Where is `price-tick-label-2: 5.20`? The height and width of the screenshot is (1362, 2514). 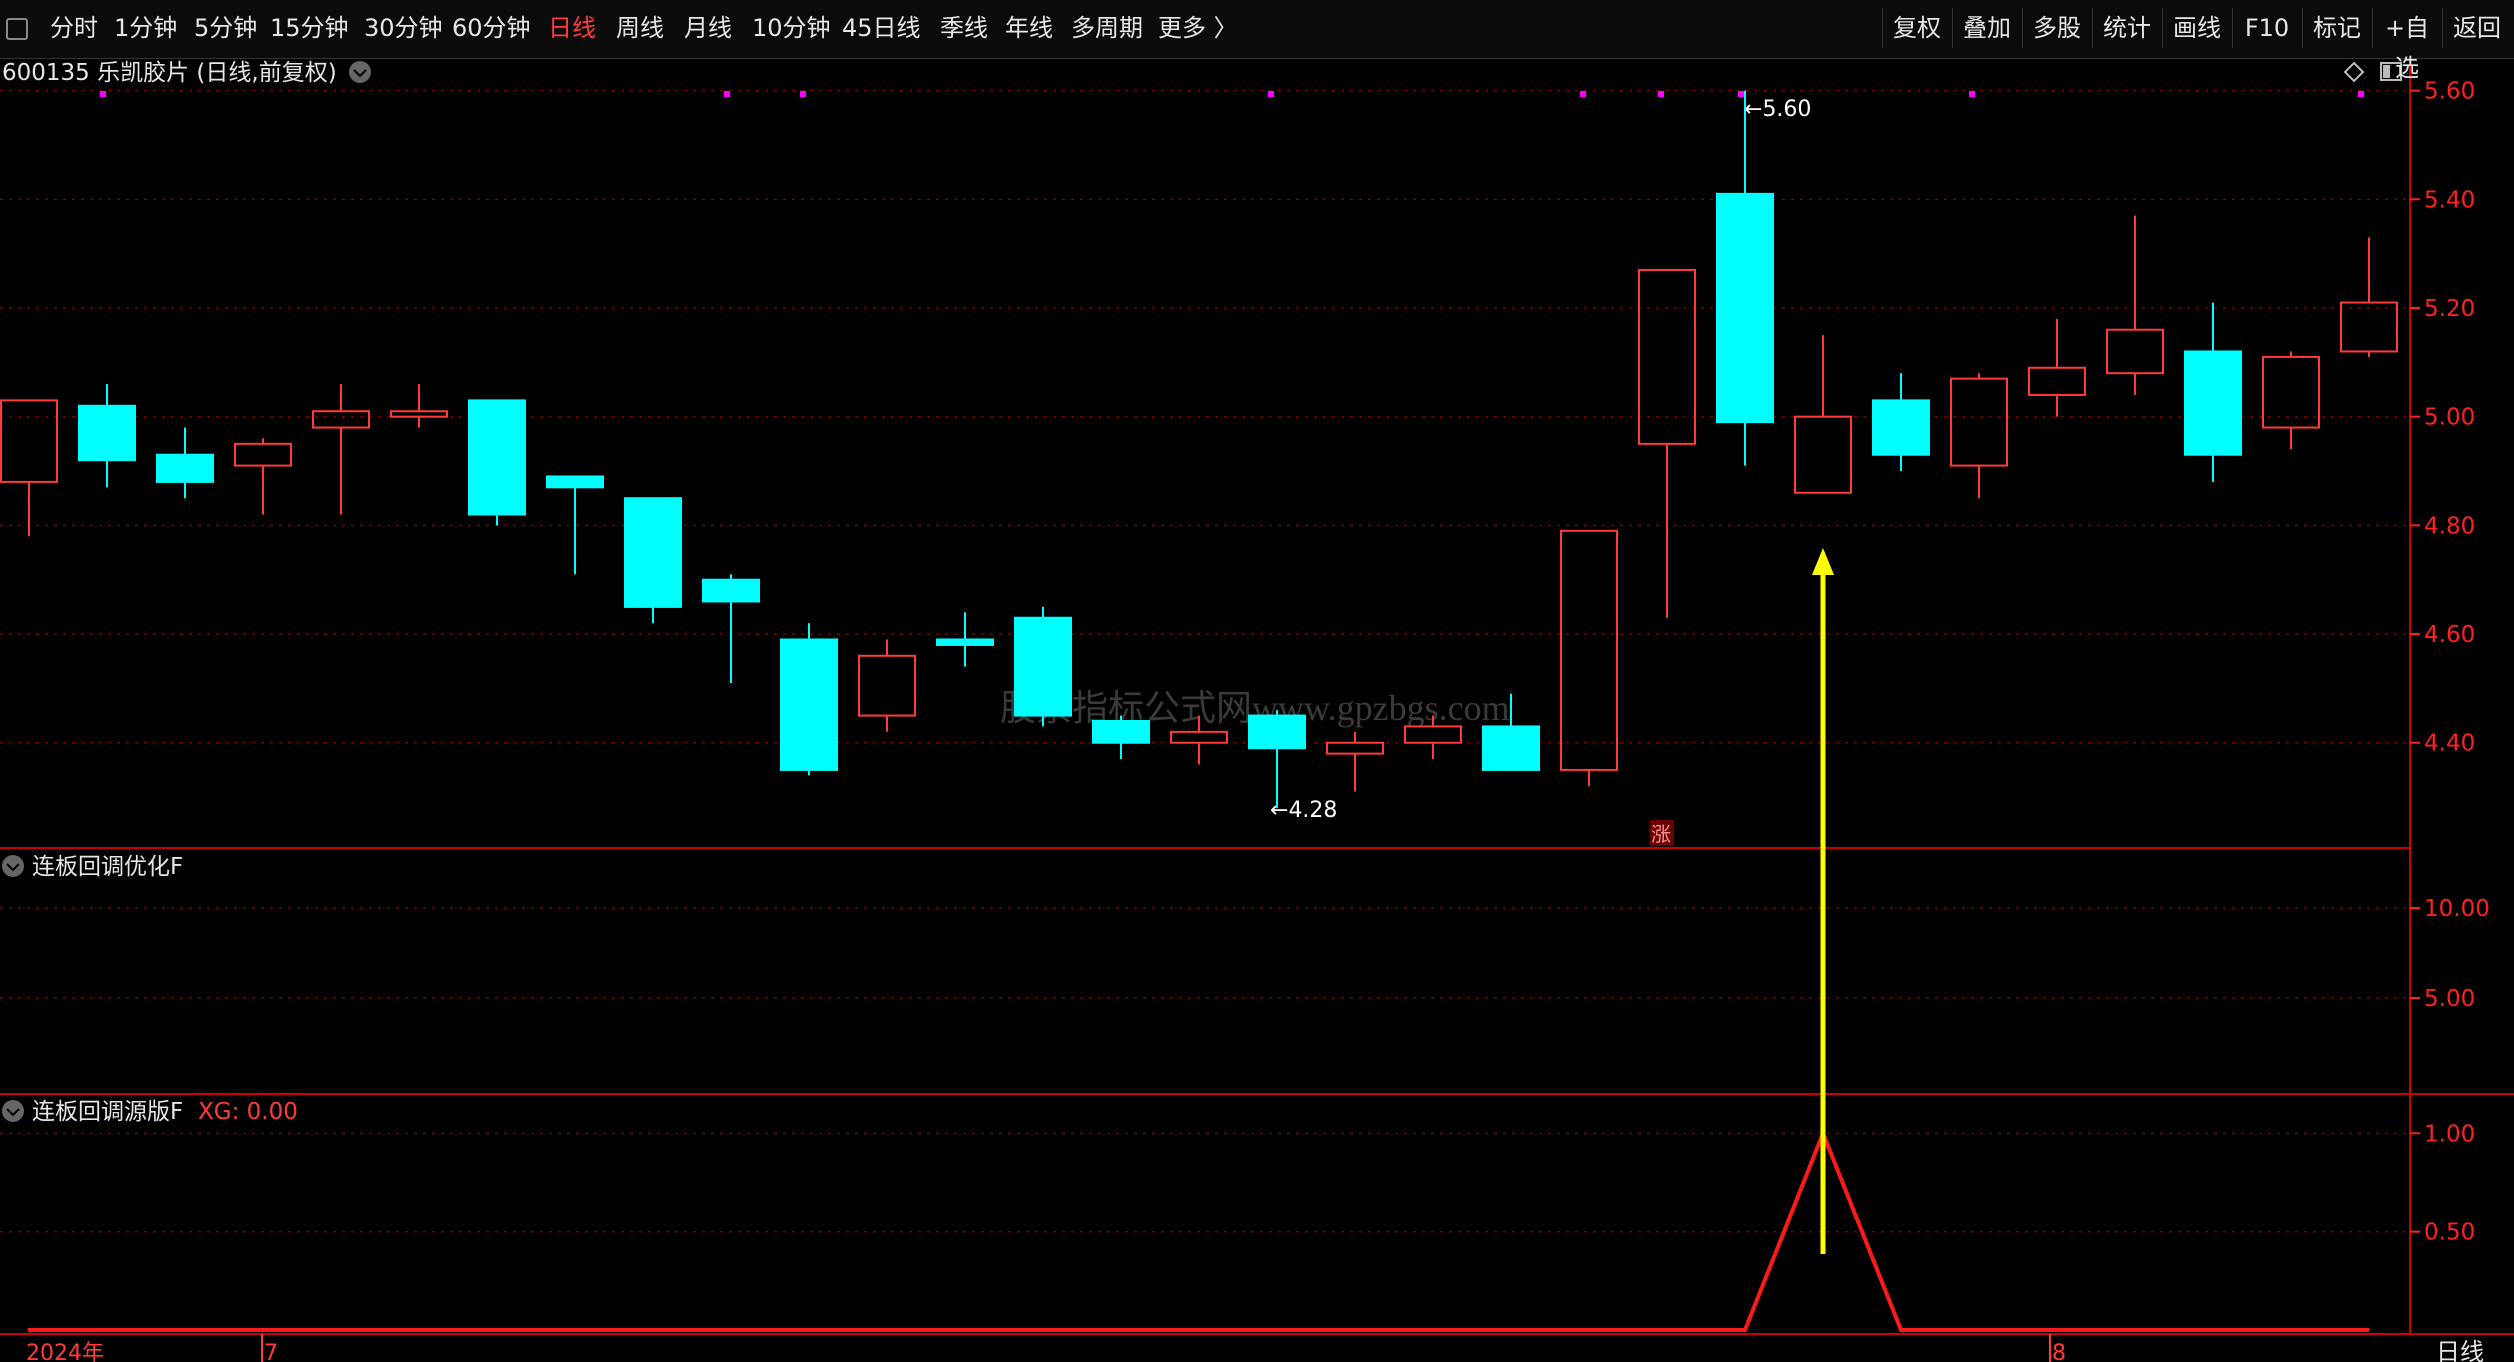 price-tick-label-2: 5.20 is located at coordinates (2449, 309).